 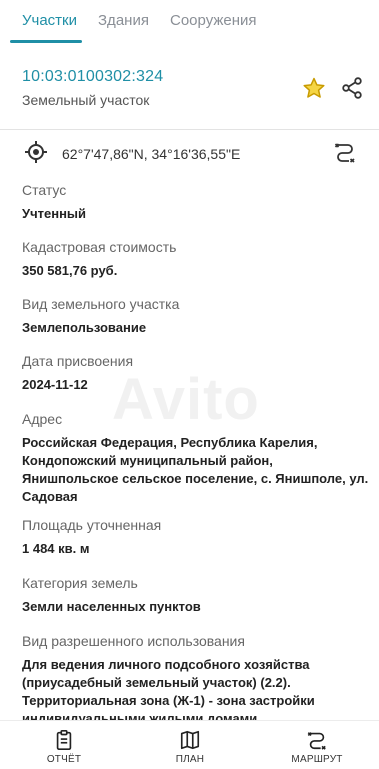 I want to click on parcel-type: Земельный участок, so click(x=86, y=100).